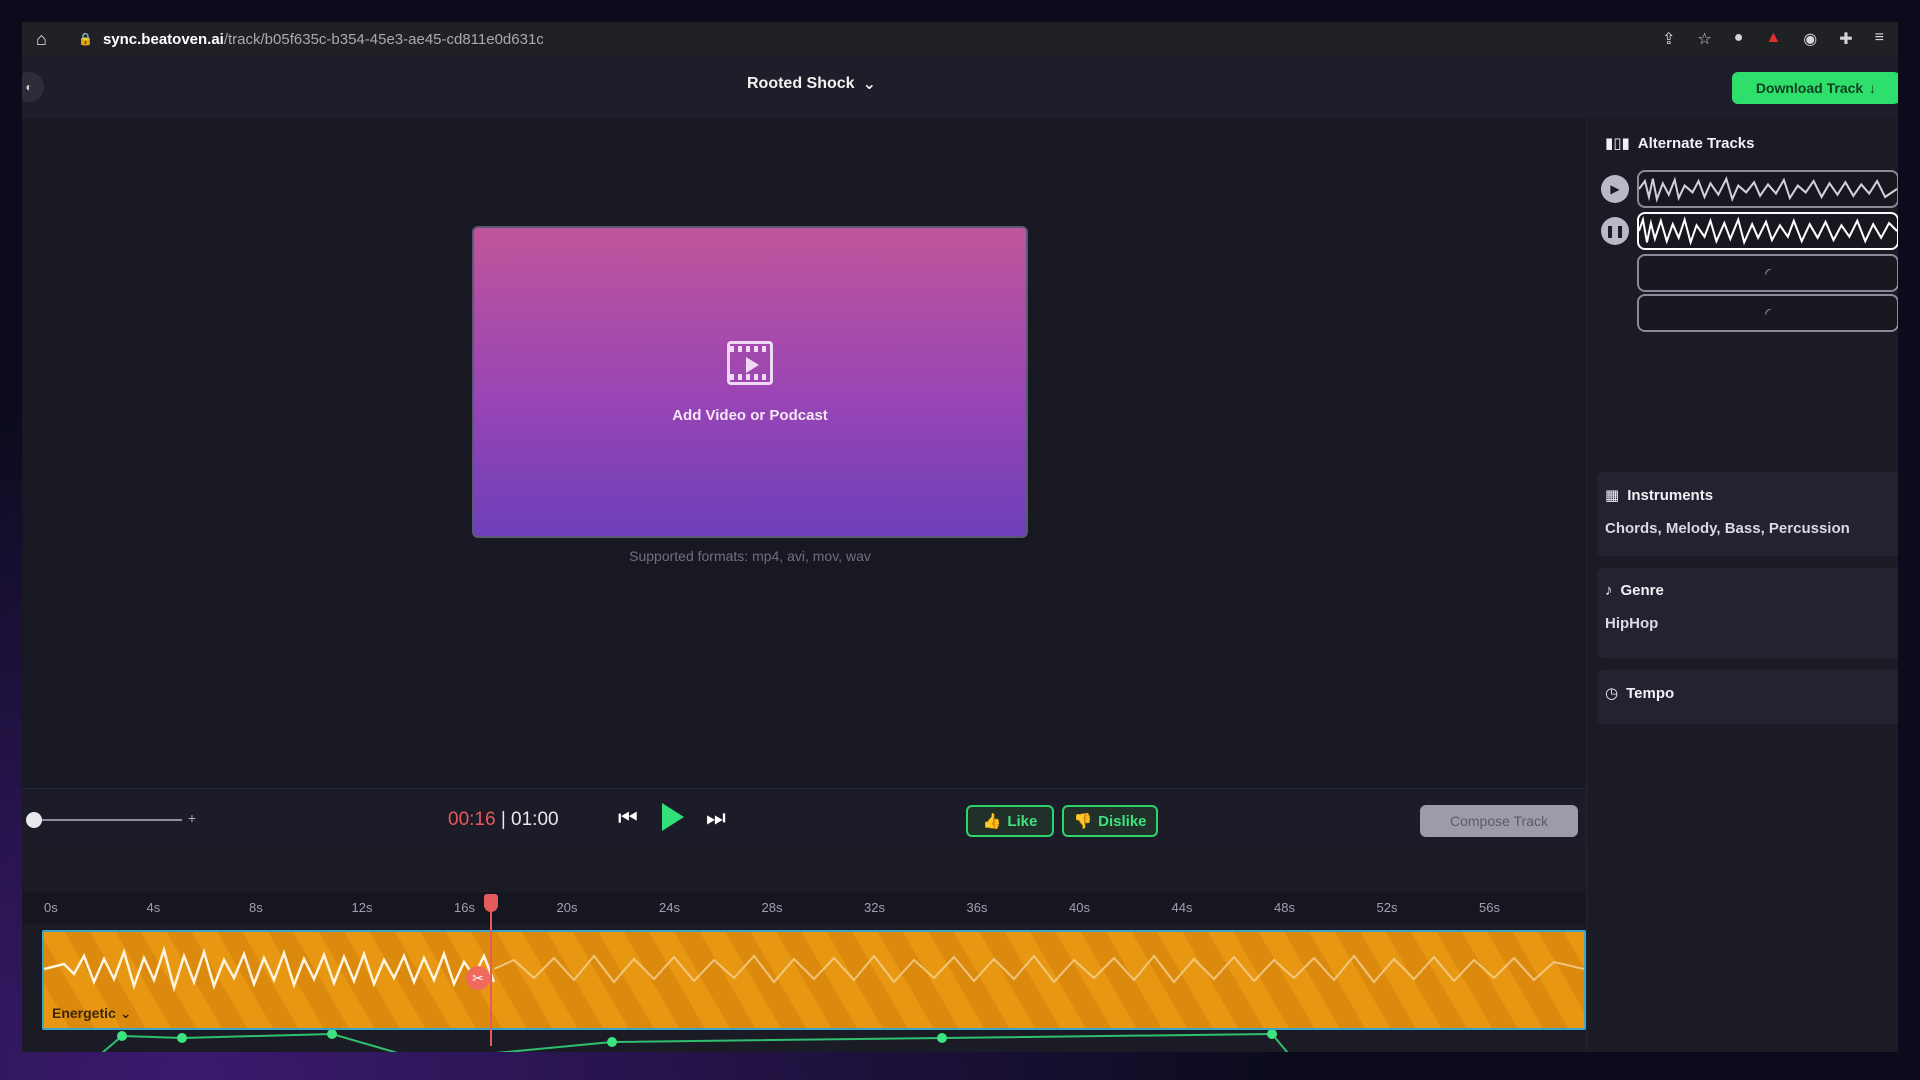 The height and width of the screenshot is (1080, 1920). Describe the element at coordinates (192, 818) in the screenshot. I see `zoom-in-icon: +` at that location.